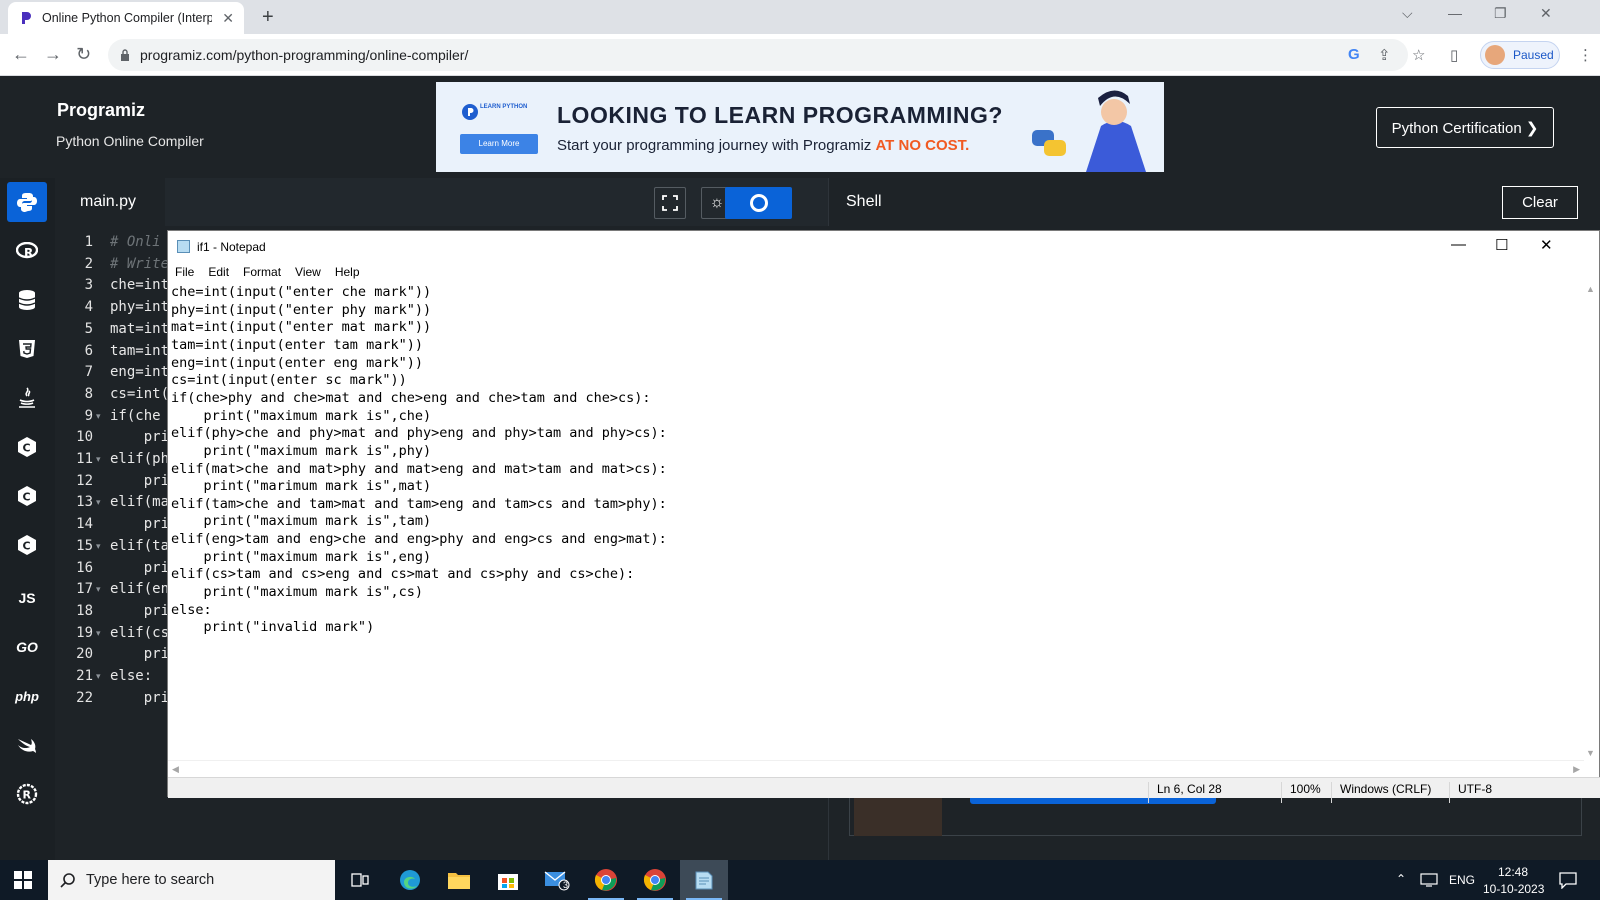  Describe the element at coordinates (27, 349) in the screenshot. I see `html5-icon` at that location.